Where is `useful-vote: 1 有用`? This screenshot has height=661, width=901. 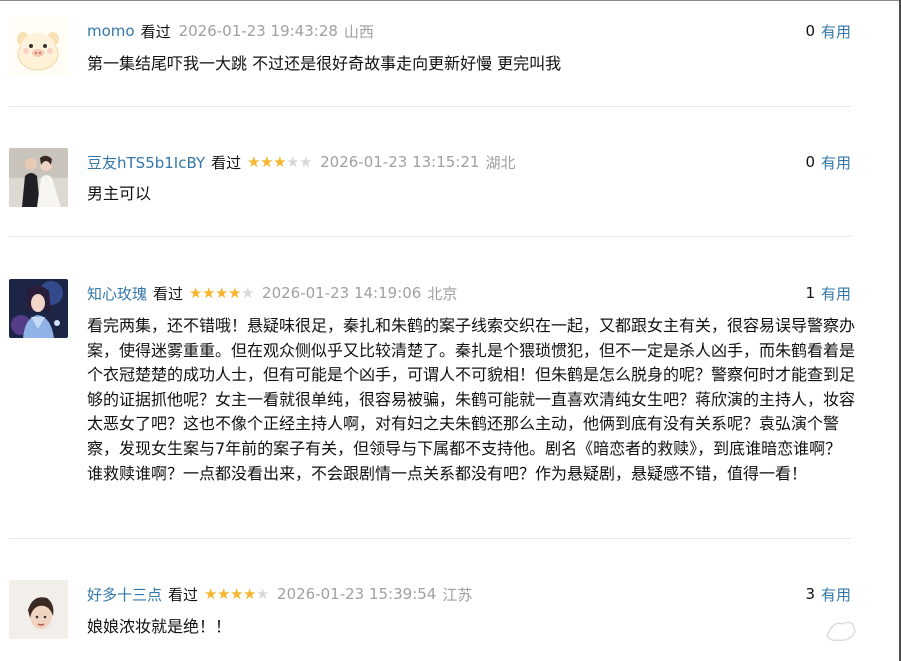
useful-vote: 1 有用 is located at coordinates (828, 293).